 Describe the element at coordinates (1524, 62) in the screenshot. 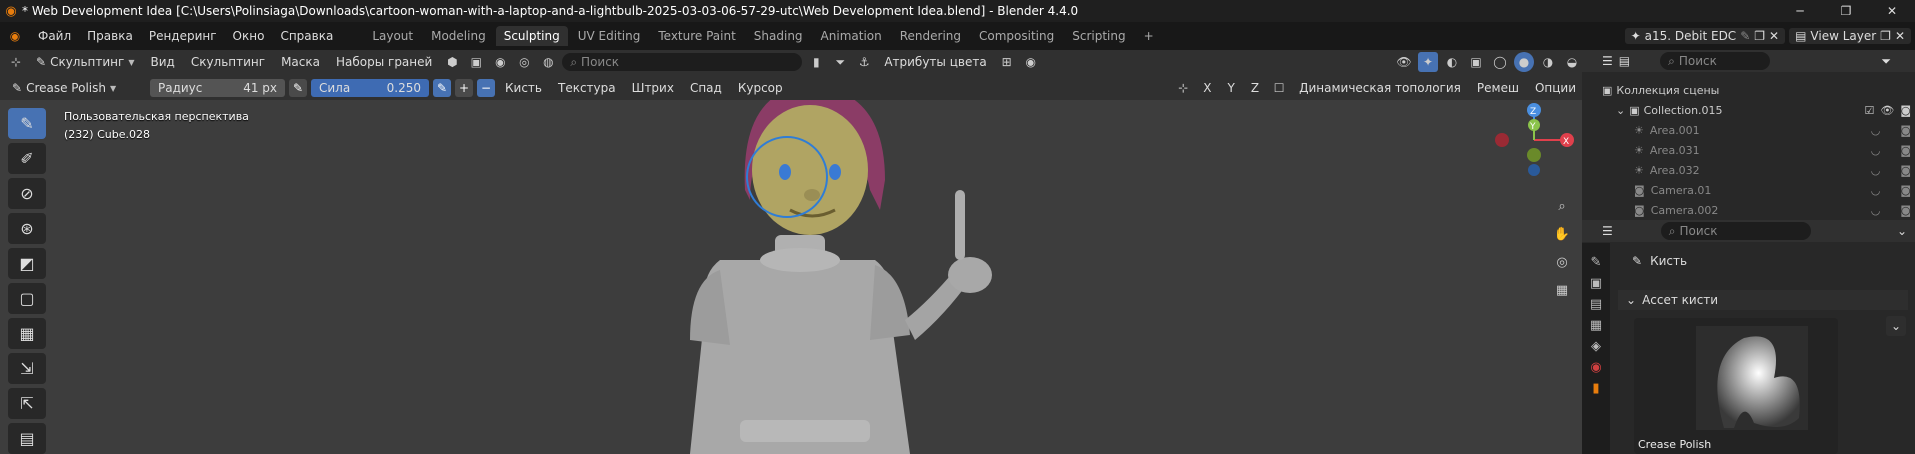

I see `shading-solid-icon: ●` at that location.